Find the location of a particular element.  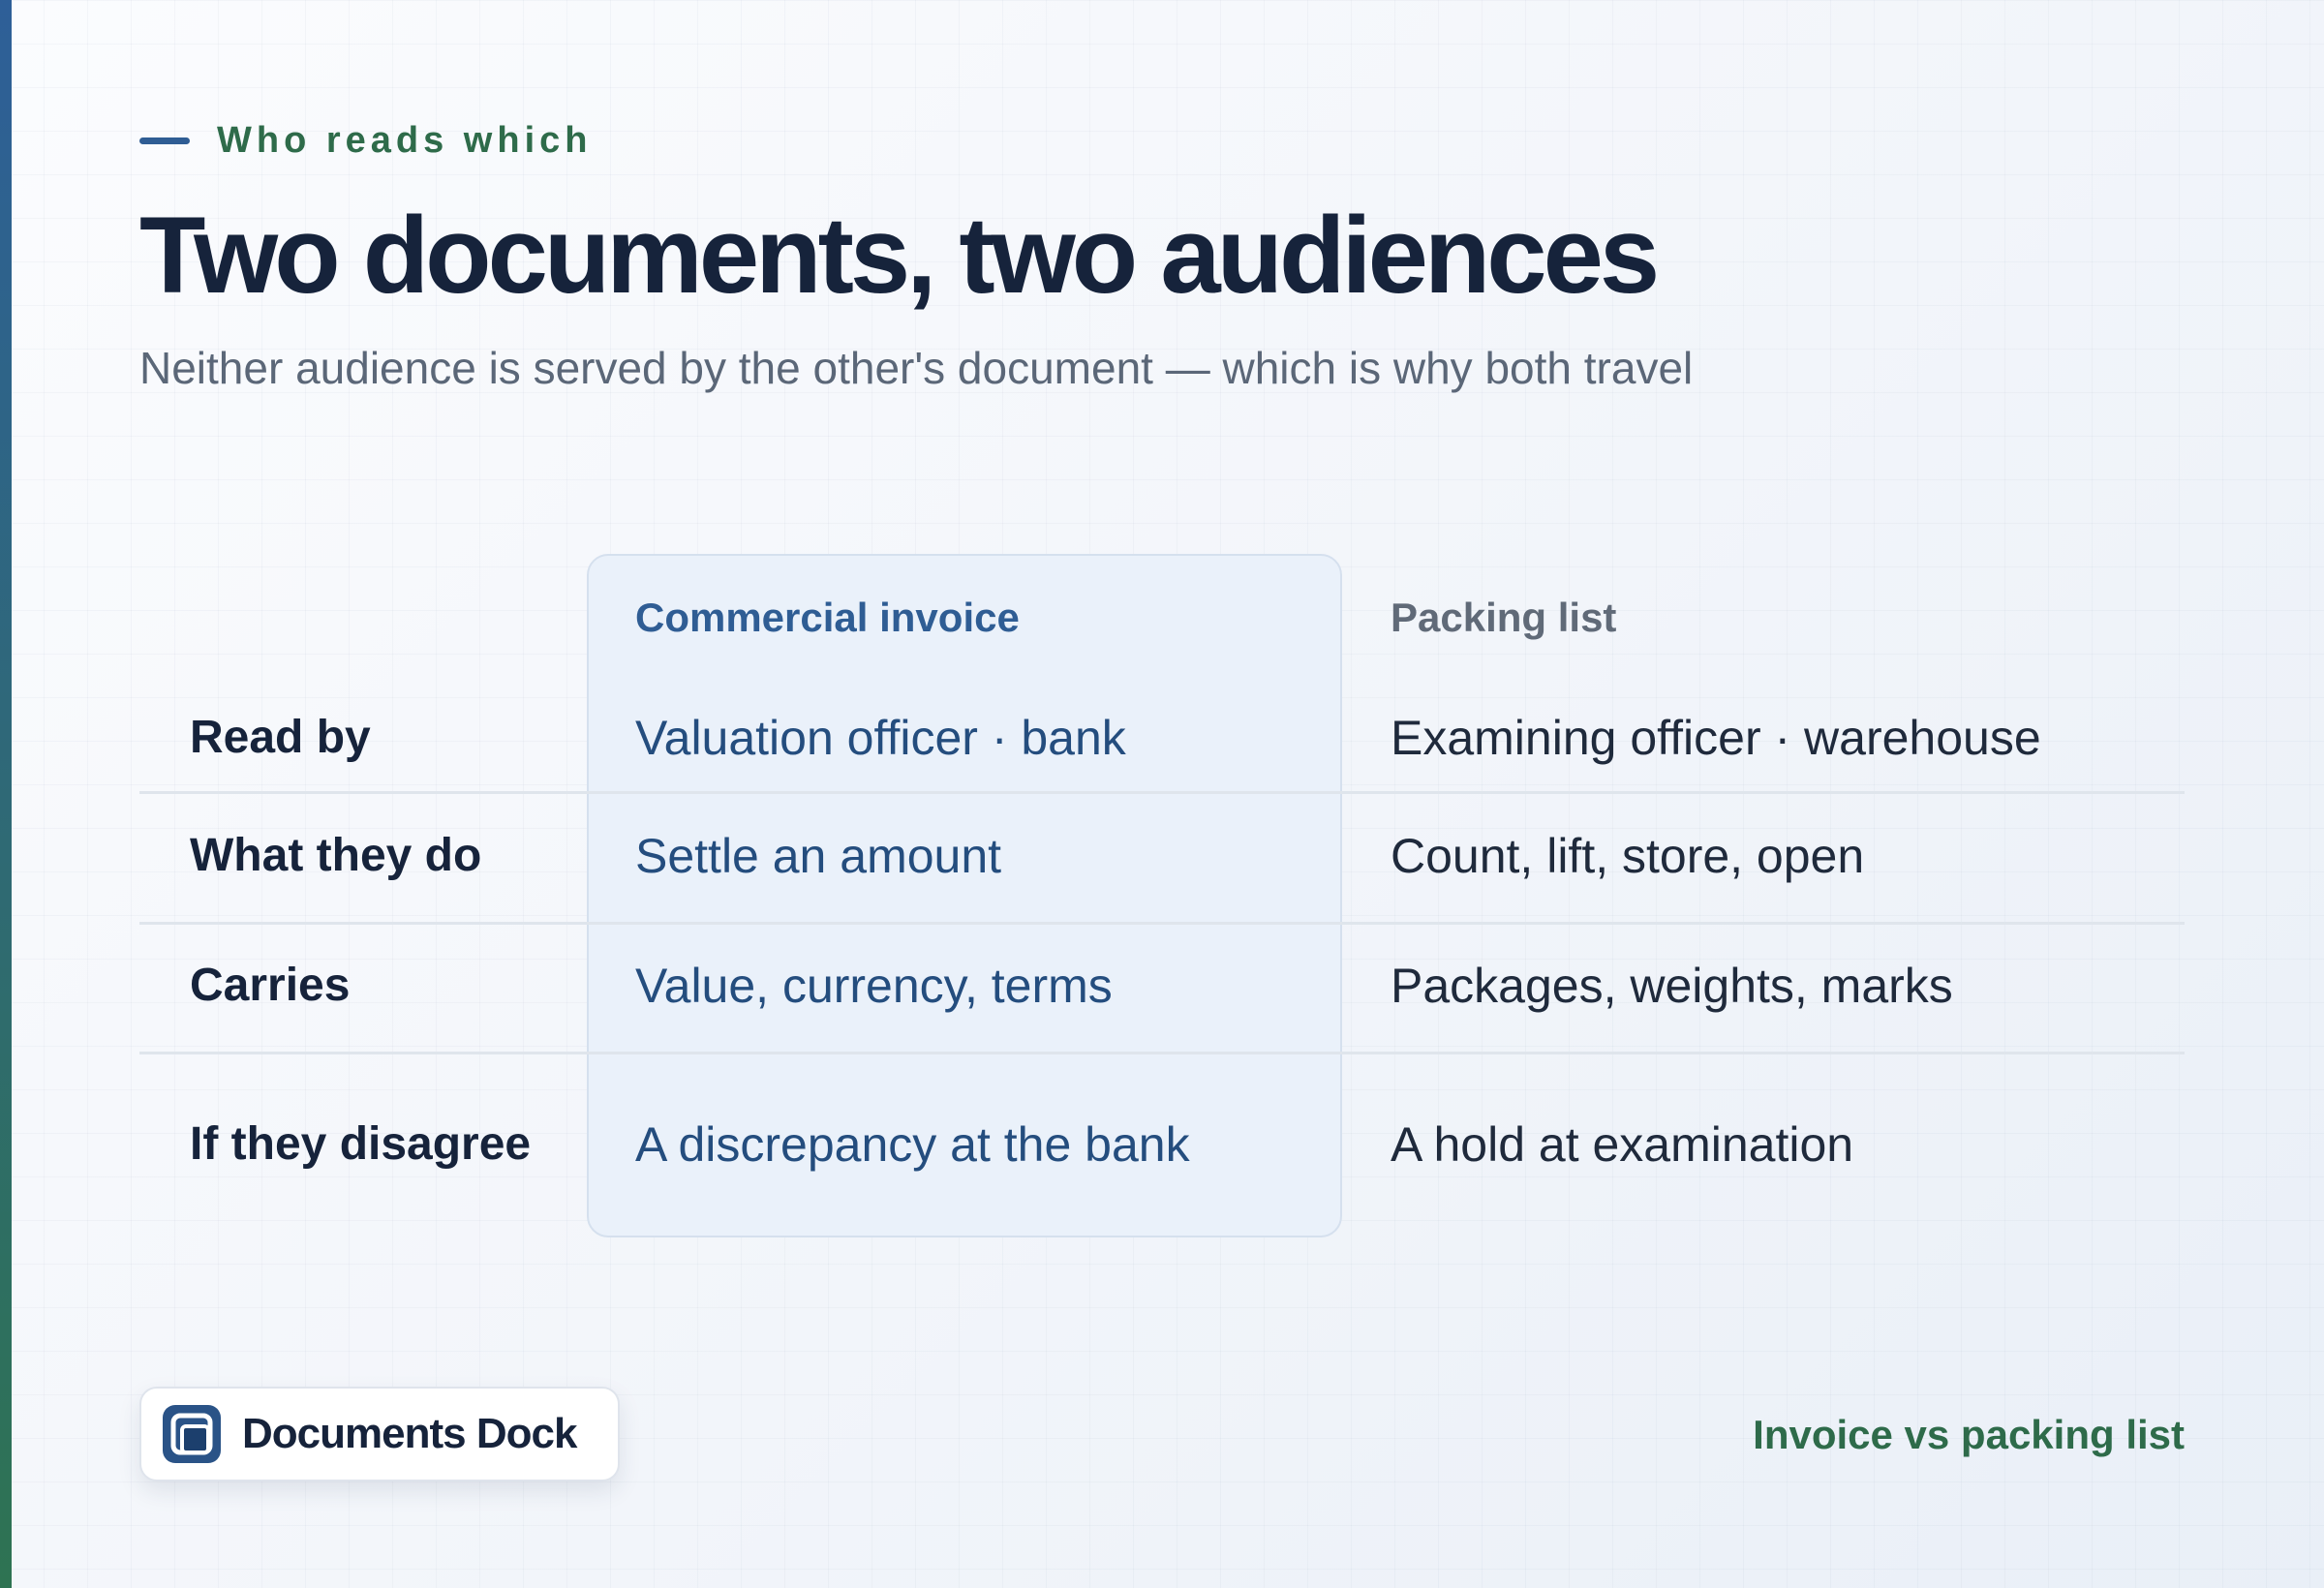

packing-cell: A hold at examination is located at coordinates (1623, 1144).